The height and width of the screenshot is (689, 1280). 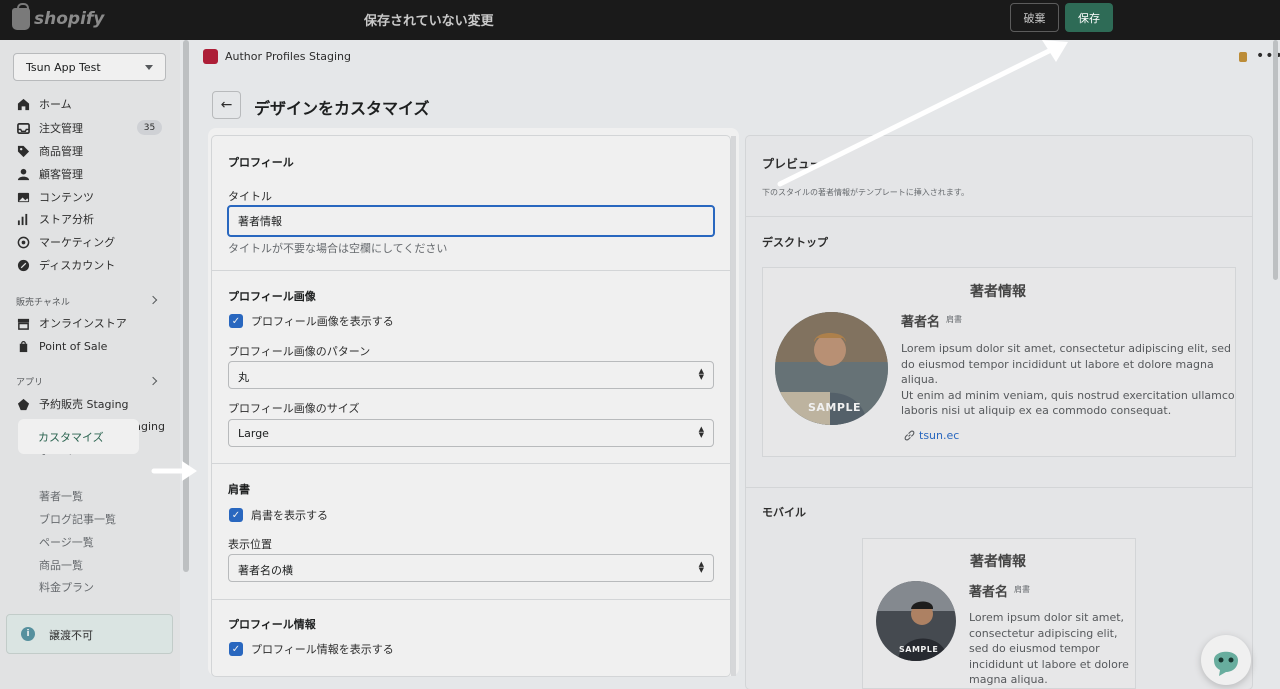 What do you see at coordinates (23, 242) in the screenshot?
I see `target-icon` at bounding box center [23, 242].